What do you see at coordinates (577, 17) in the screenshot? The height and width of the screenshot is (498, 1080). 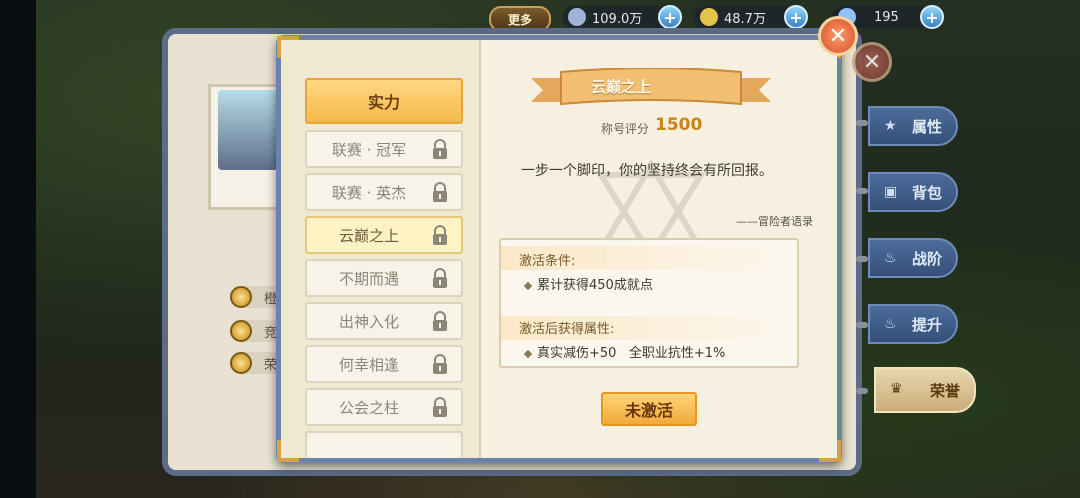 I see `feather-icon` at bounding box center [577, 17].